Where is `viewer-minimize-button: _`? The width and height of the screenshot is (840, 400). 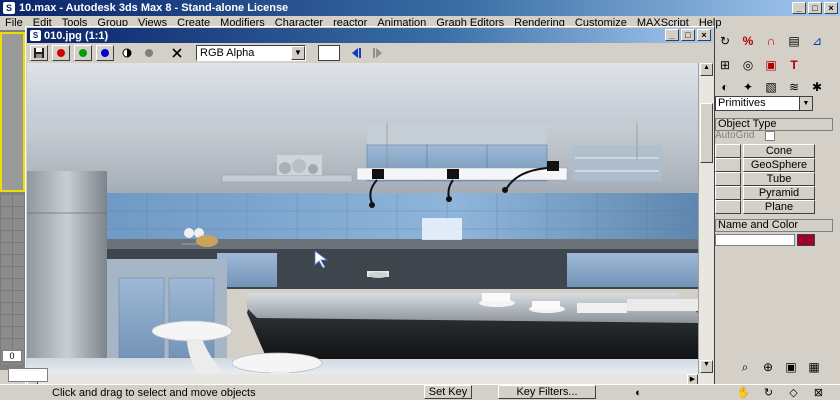 viewer-minimize-button: _ is located at coordinates (672, 35).